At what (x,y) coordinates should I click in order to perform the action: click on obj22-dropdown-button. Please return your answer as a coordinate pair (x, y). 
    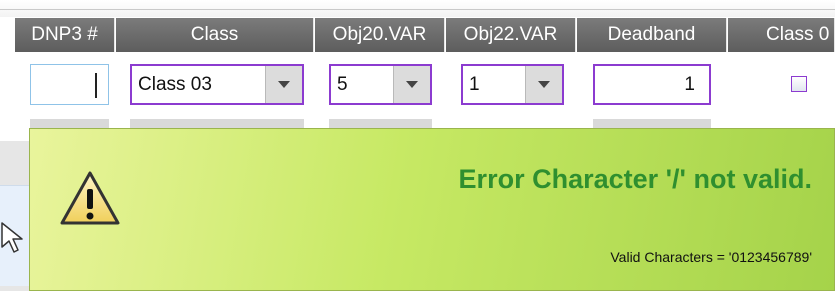
    Looking at the image, I should click on (543, 84).